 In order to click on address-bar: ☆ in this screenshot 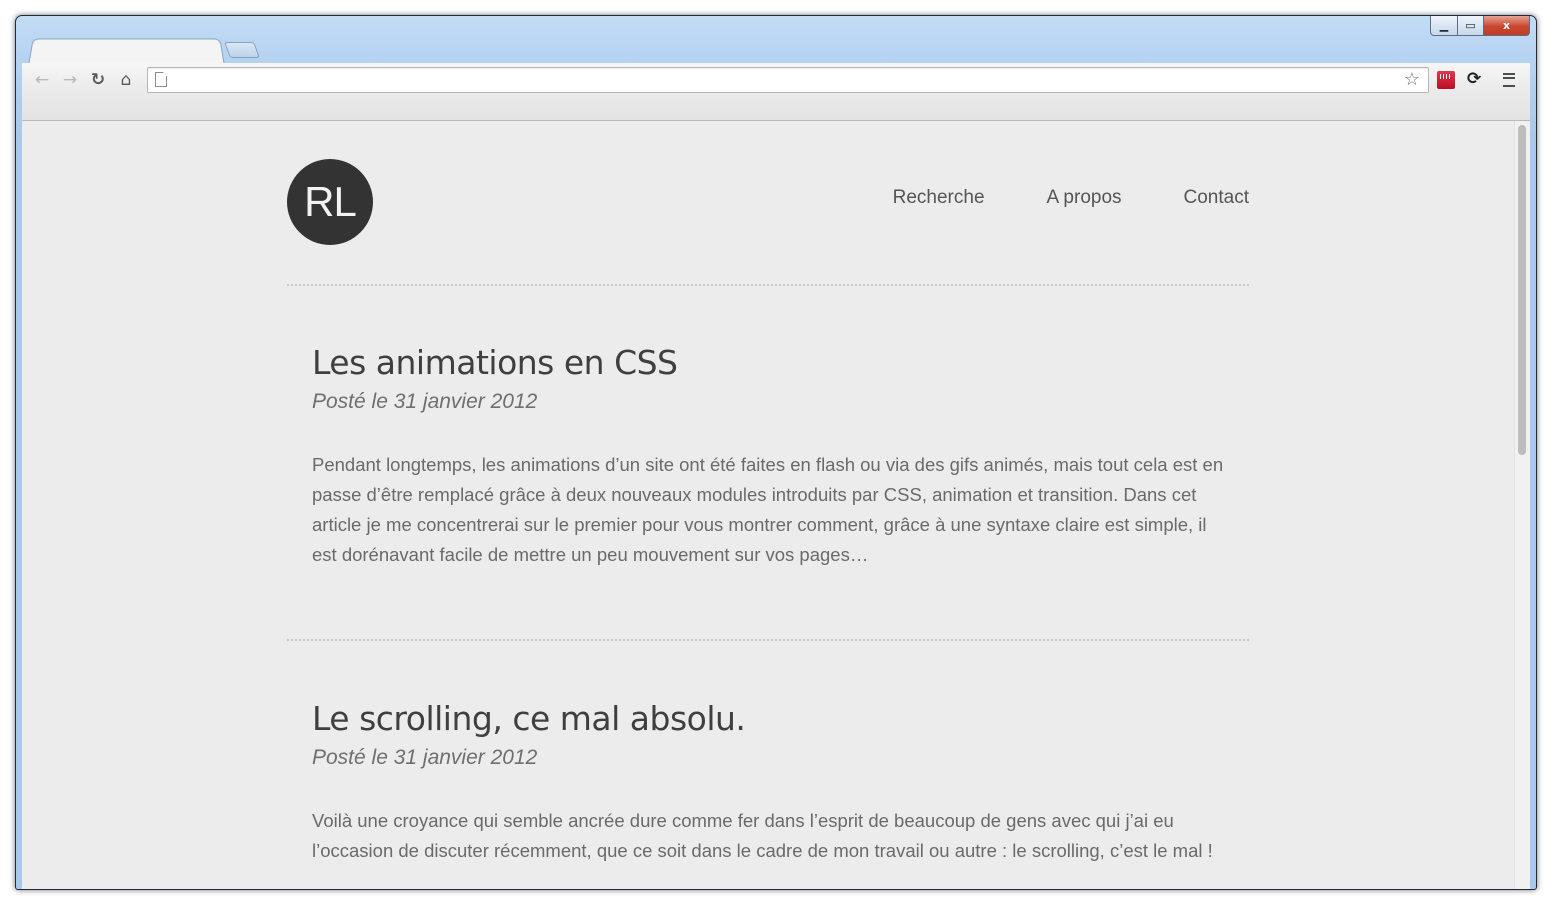, I will do `click(788, 80)`.